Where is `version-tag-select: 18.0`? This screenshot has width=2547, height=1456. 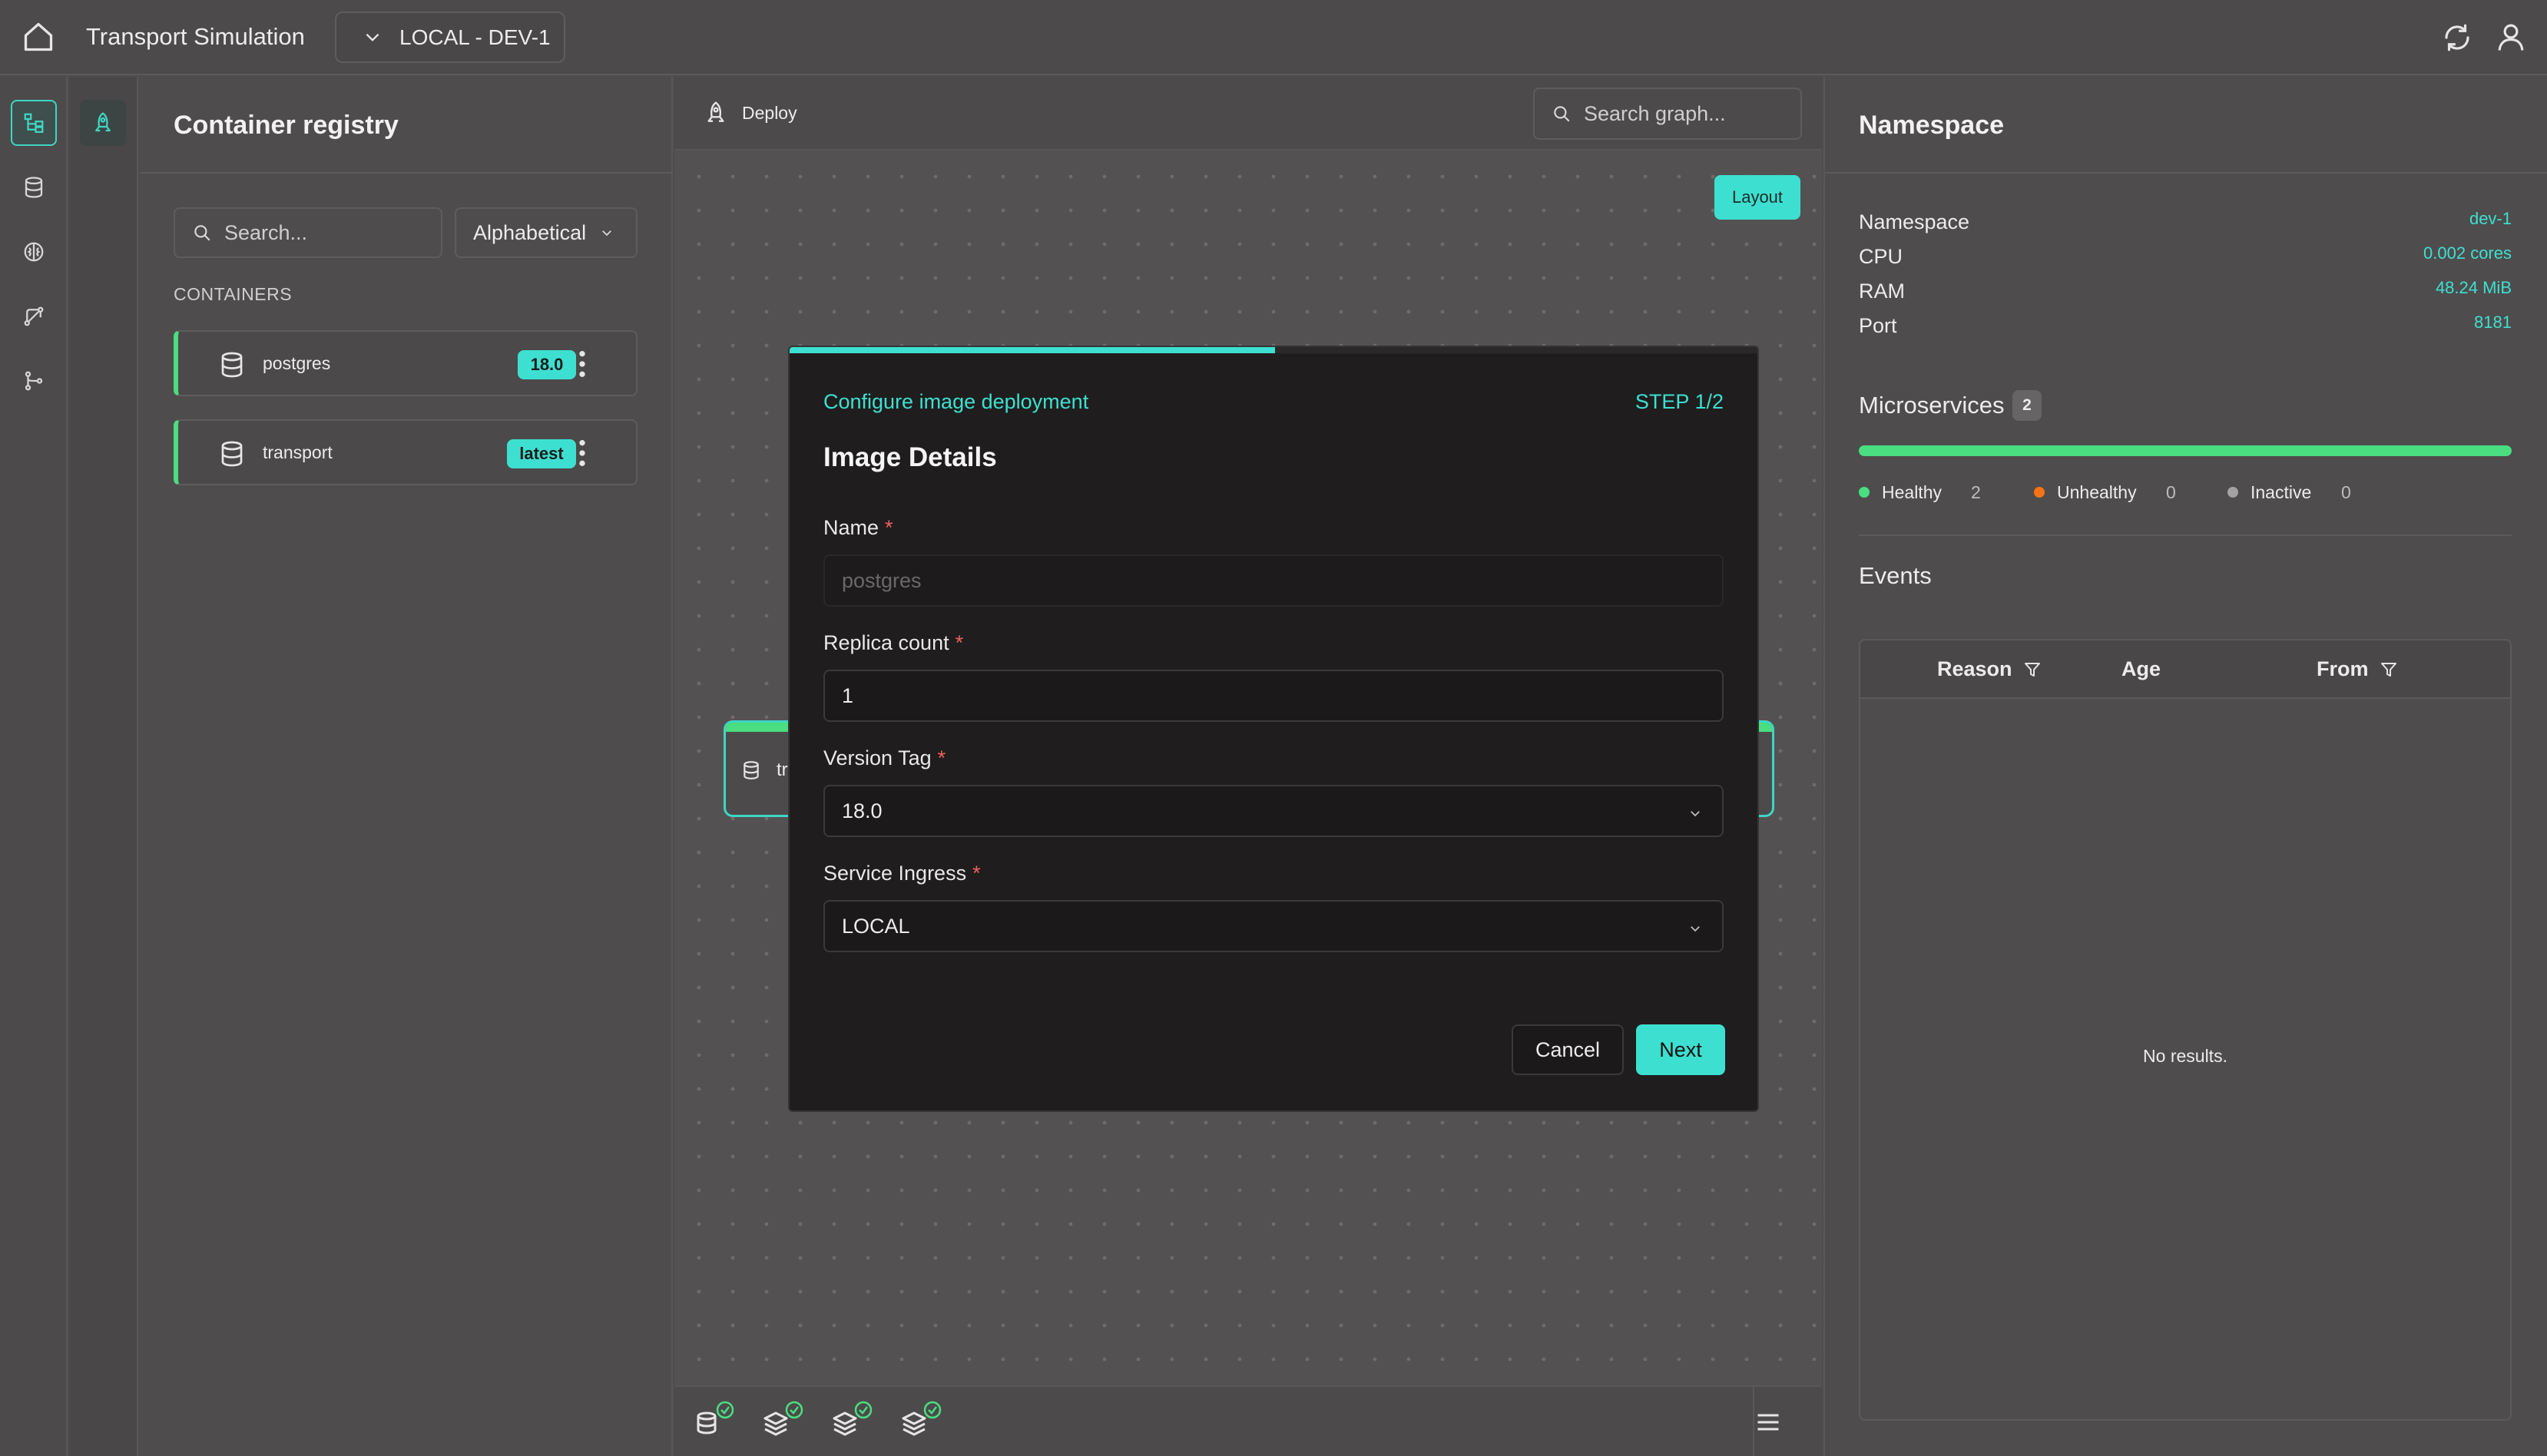 version-tag-select: 18.0 is located at coordinates (1273, 811).